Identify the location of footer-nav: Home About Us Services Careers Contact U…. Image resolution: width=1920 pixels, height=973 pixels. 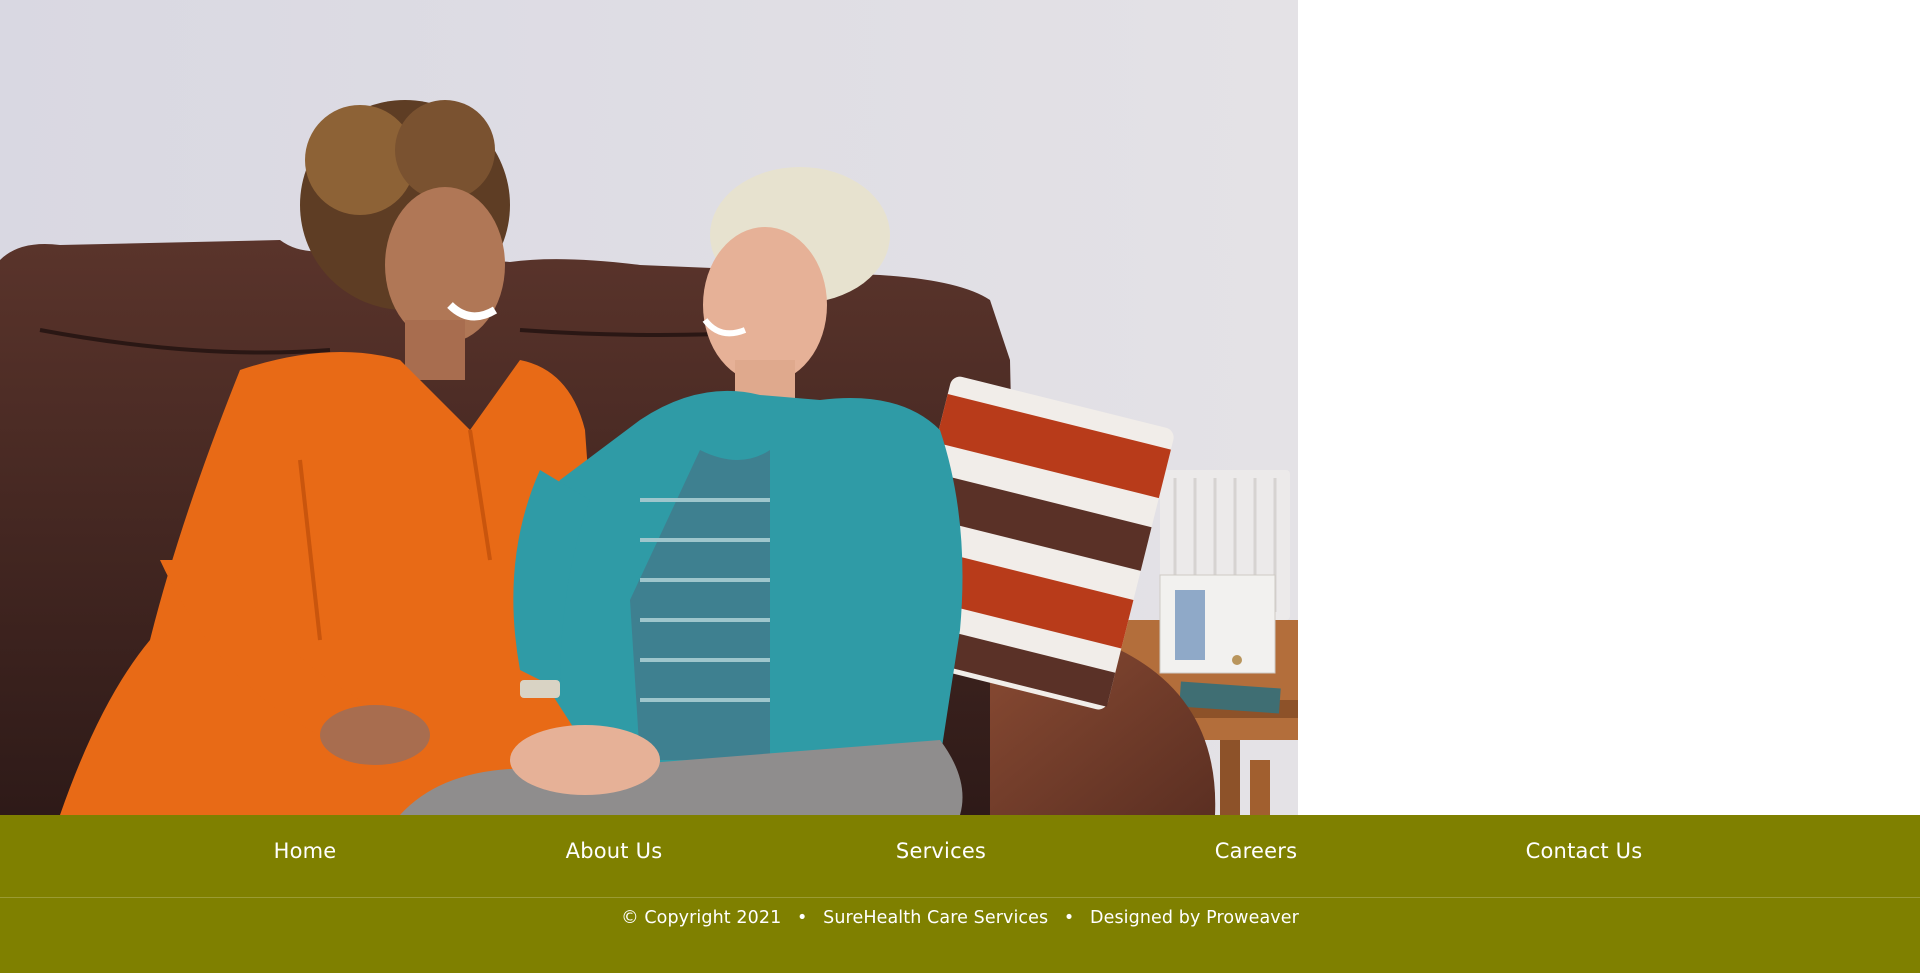
(960, 856).